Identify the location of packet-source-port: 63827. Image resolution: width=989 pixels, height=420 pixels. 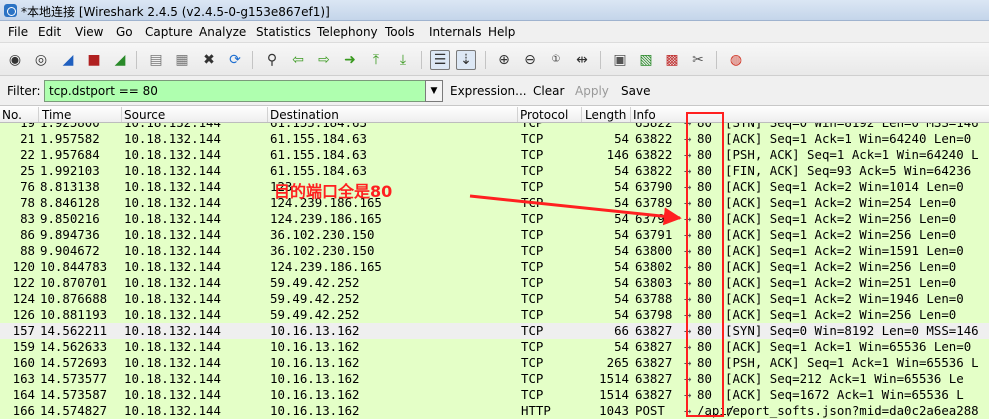
(654, 330).